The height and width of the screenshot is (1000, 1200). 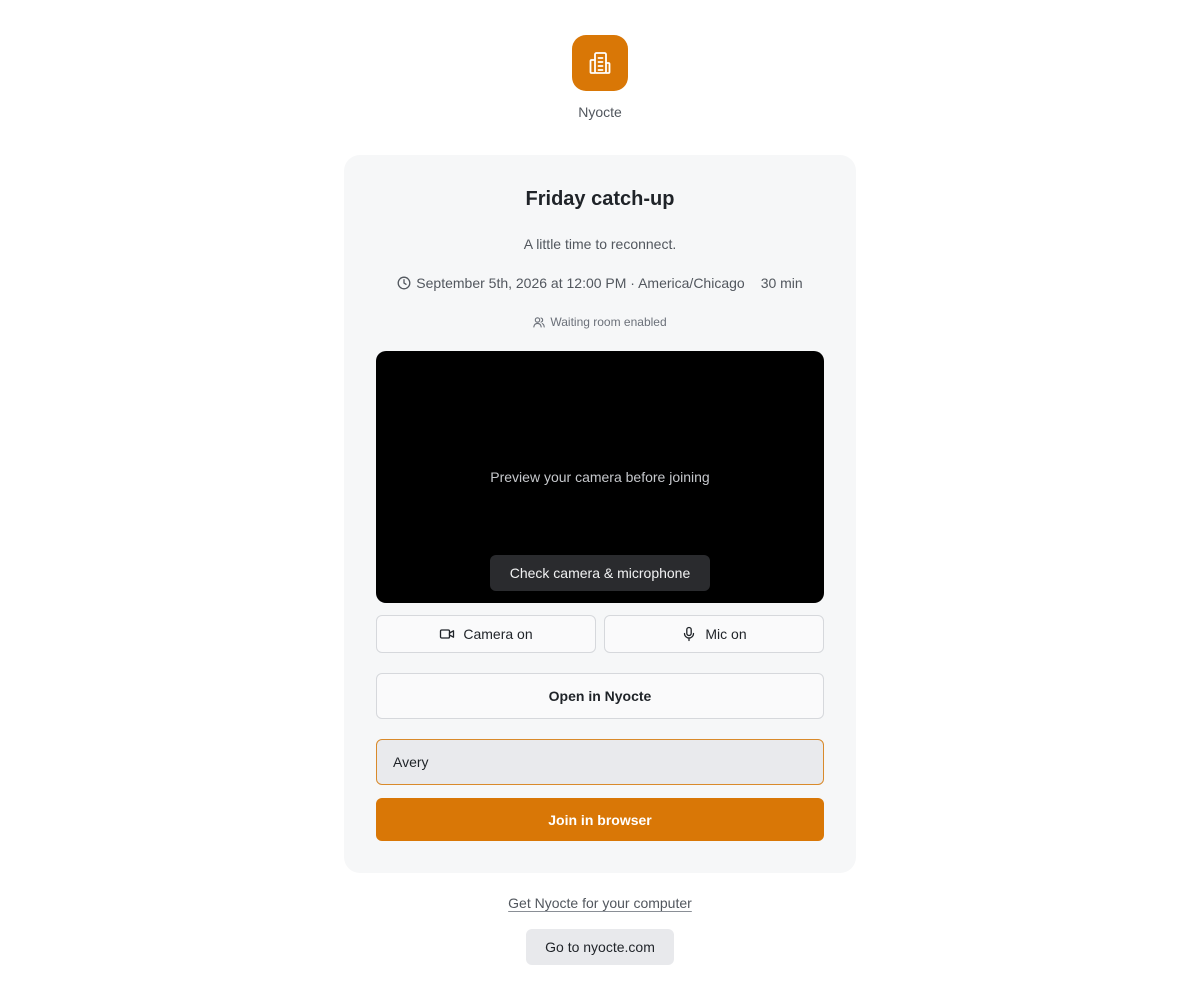 I want to click on meeting-duration: 30 min, so click(x=781, y=283).